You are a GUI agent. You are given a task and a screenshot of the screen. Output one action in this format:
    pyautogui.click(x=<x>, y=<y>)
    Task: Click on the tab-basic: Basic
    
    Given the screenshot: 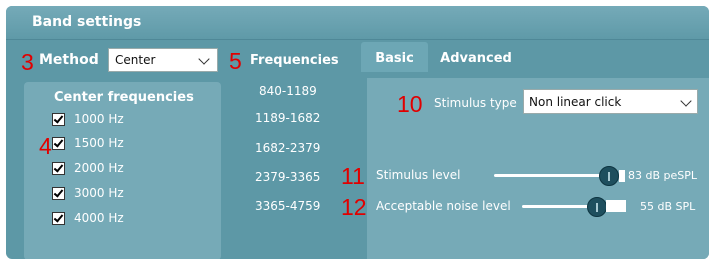 What is the action you would take?
    pyautogui.click(x=394, y=57)
    